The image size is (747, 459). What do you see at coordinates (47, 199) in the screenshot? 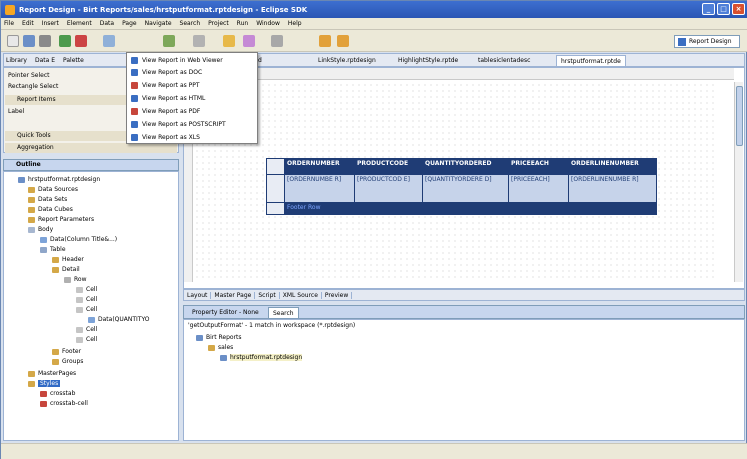
I see `tree-node-data-sets: Data Sets` at bounding box center [47, 199].